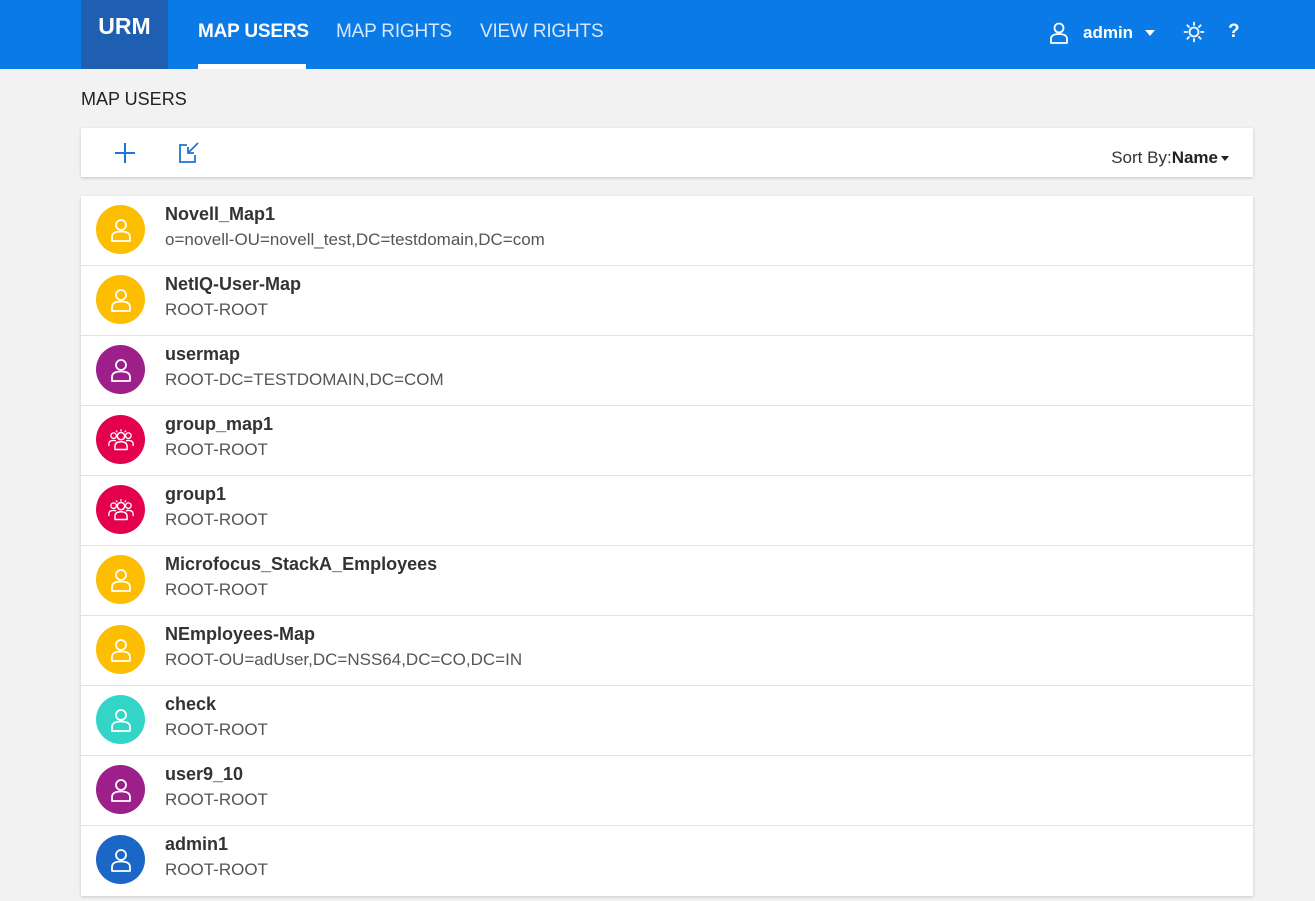 This screenshot has width=1315, height=901. What do you see at coordinates (252, 66) in the screenshot?
I see `active-tab-indicator` at bounding box center [252, 66].